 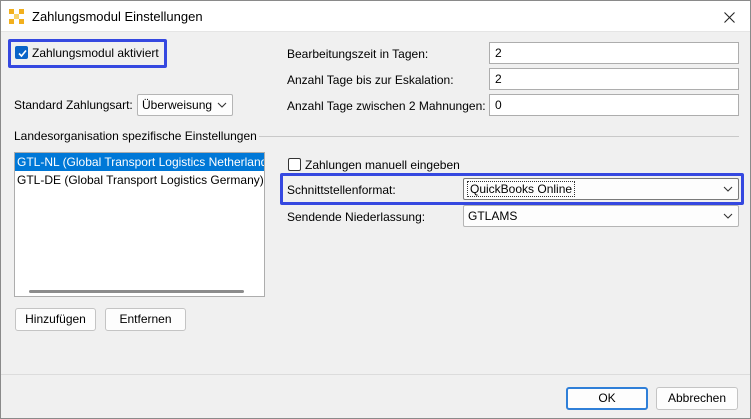 What do you see at coordinates (499, 136) in the screenshot?
I see `section-divider` at bounding box center [499, 136].